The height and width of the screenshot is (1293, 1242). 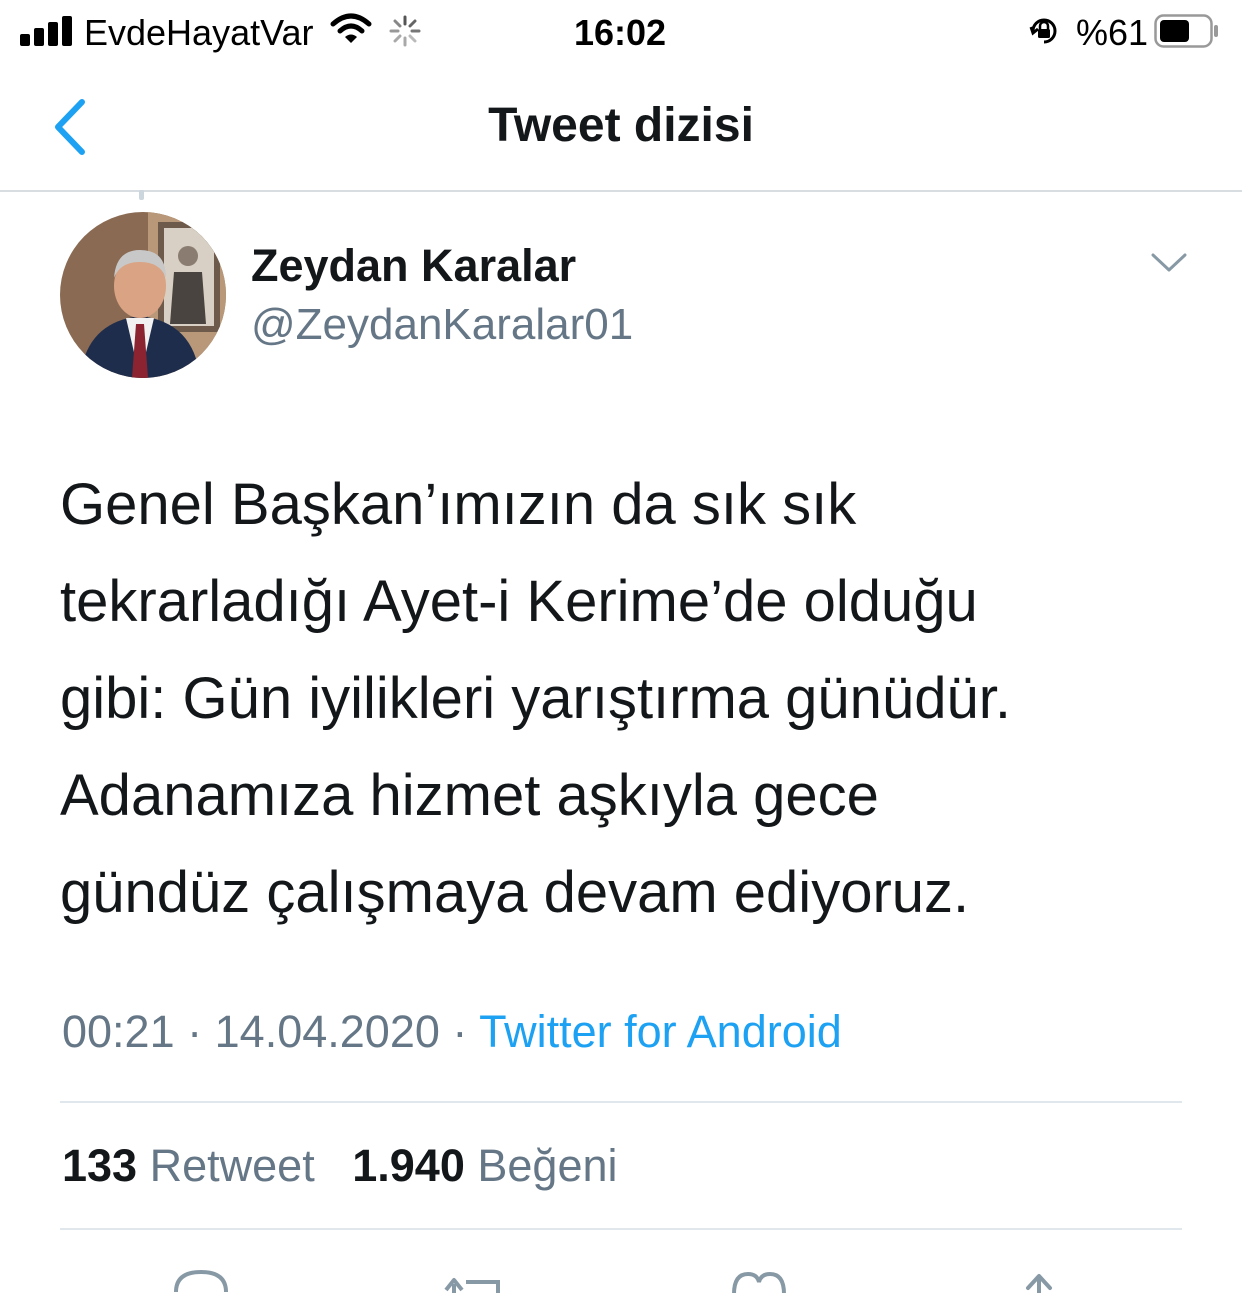 I want to click on tweet-time: 00:21, so click(x=118, y=1031).